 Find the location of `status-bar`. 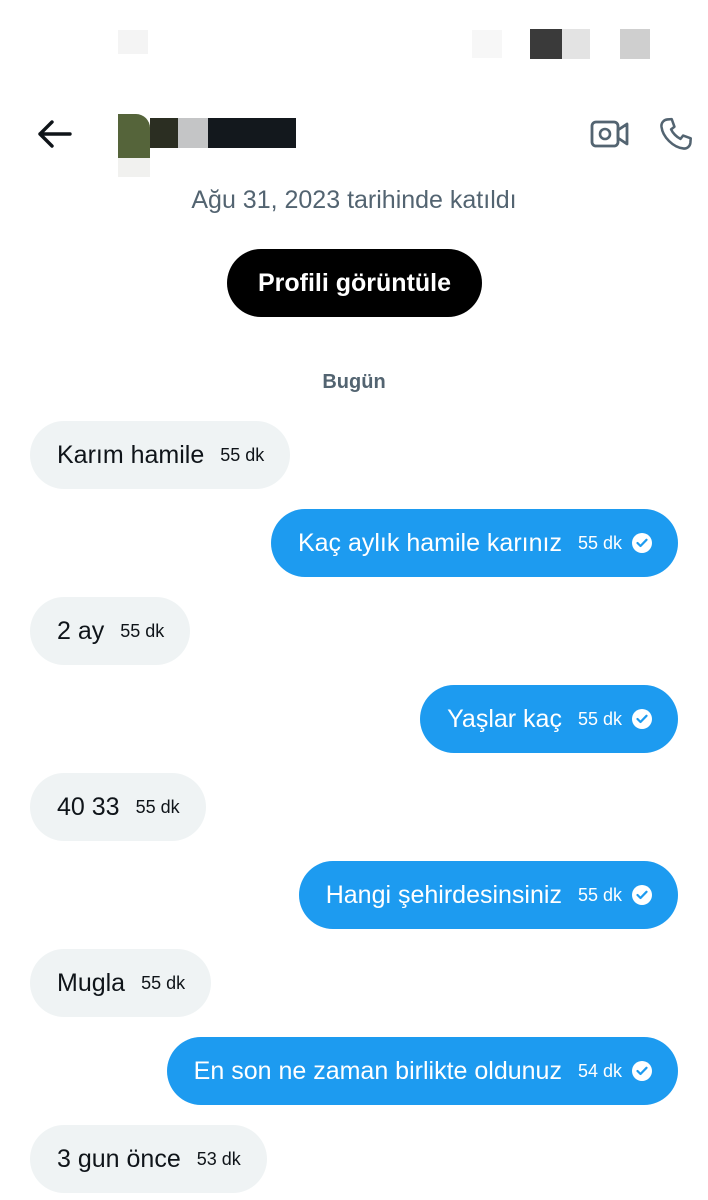

status-bar is located at coordinates (354, 40).